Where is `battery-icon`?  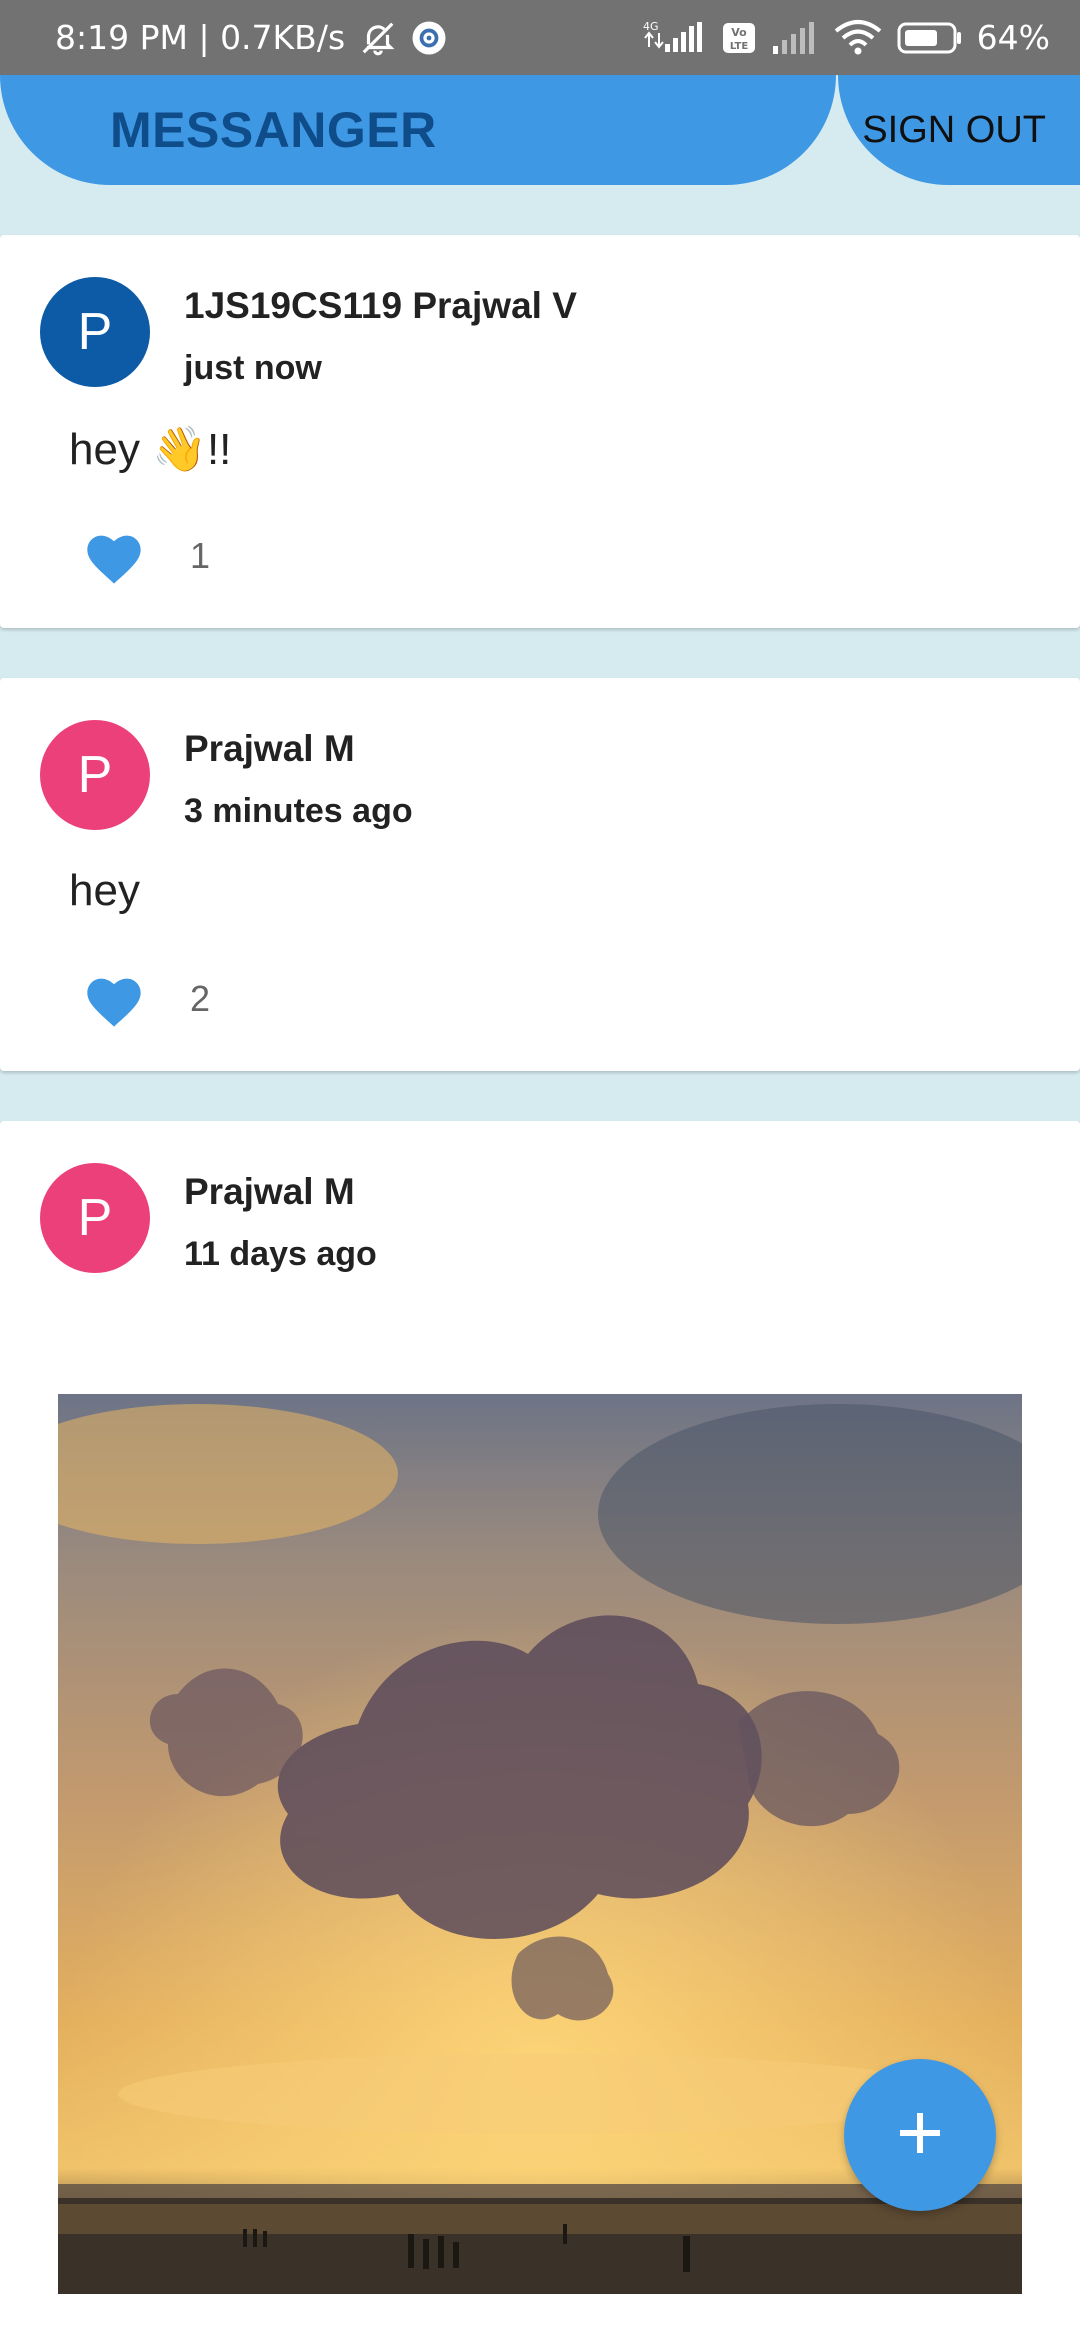
battery-icon is located at coordinates (930, 38).